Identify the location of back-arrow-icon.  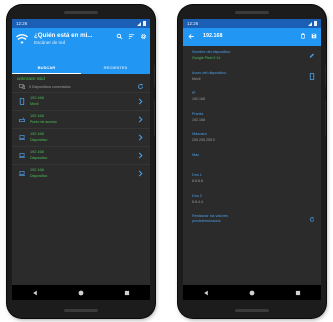
(191, 36).